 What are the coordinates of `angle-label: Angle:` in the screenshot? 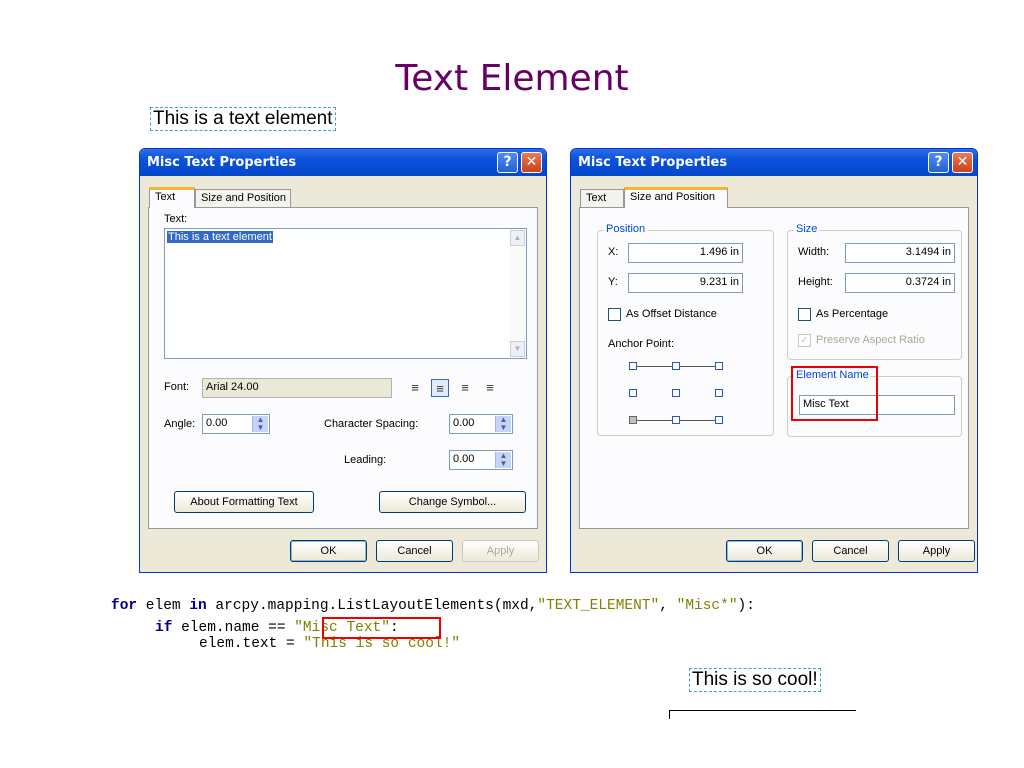 It's located at (180, 424).